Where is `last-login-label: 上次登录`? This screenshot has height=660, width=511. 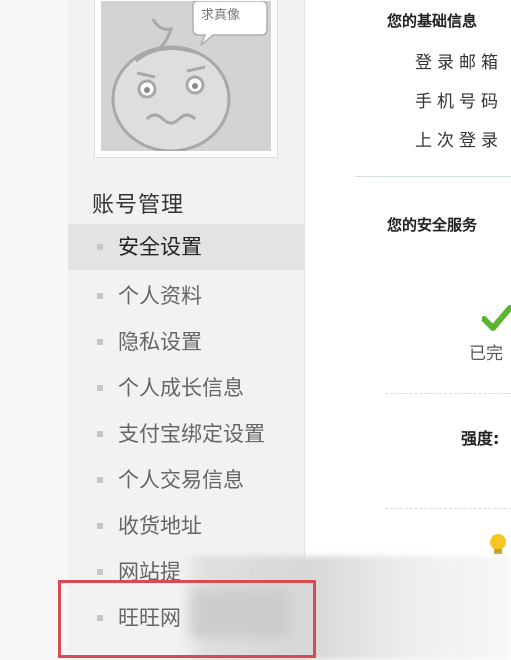 last-login-label: 上次登录 is located at coordinates (459, 141).